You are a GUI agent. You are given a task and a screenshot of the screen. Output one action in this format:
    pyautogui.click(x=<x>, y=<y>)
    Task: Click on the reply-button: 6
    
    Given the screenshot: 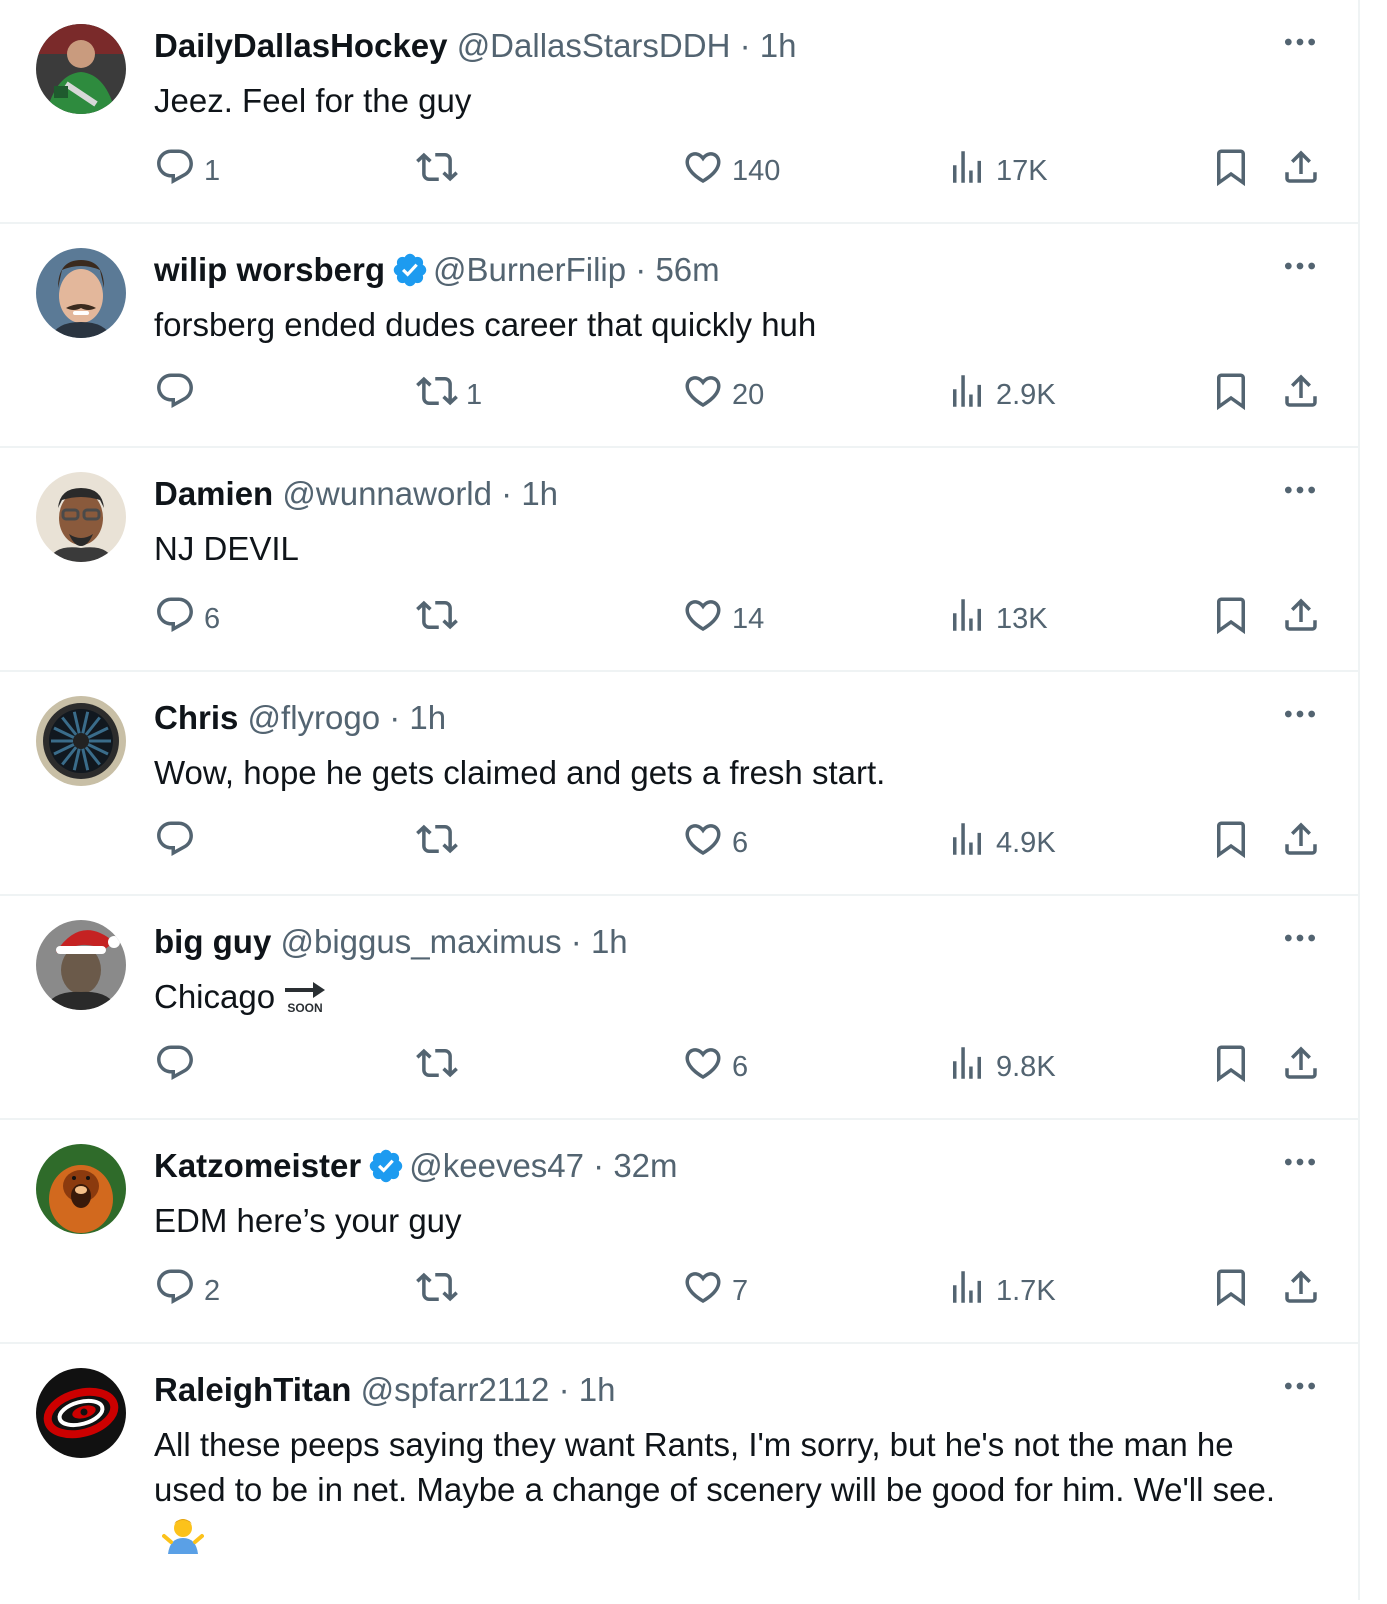 What is the action you would take?
    pyautogui.click(x=187, y=619)
    